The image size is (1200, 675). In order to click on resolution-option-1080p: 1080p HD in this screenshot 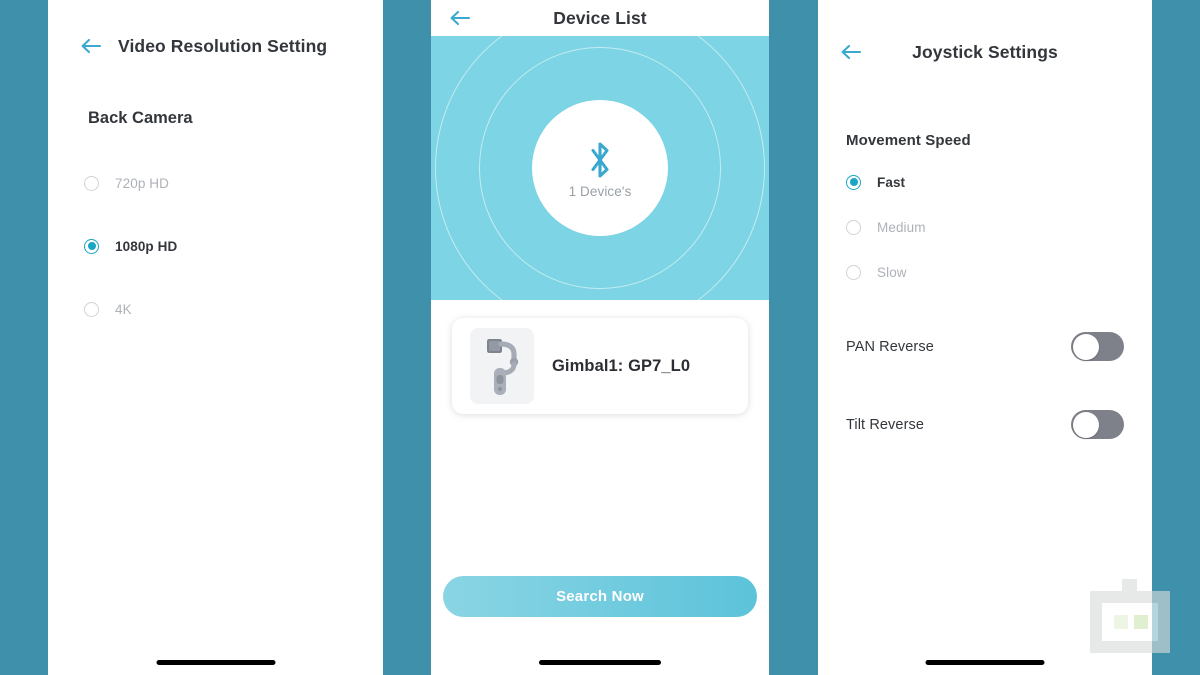, I will do `click(215, 246)`.